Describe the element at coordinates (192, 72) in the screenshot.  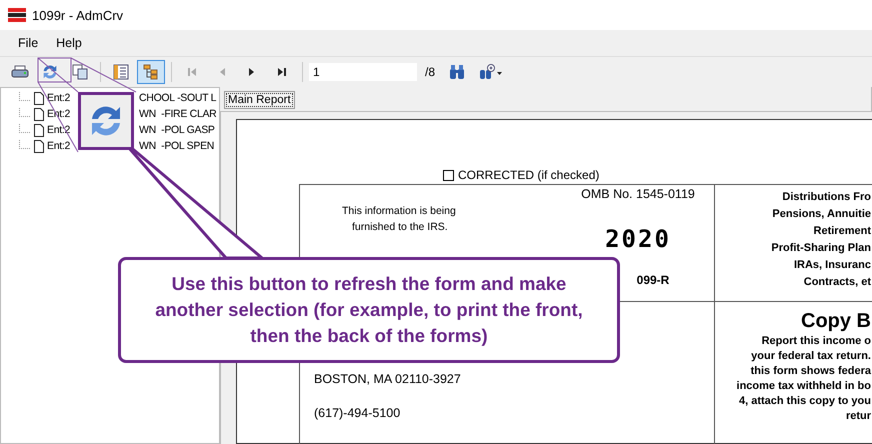
I see `first-page-icon` at that location.